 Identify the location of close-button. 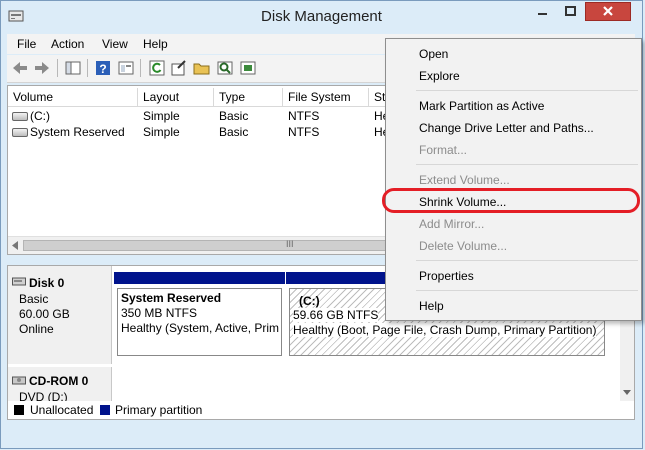
(608, 11).